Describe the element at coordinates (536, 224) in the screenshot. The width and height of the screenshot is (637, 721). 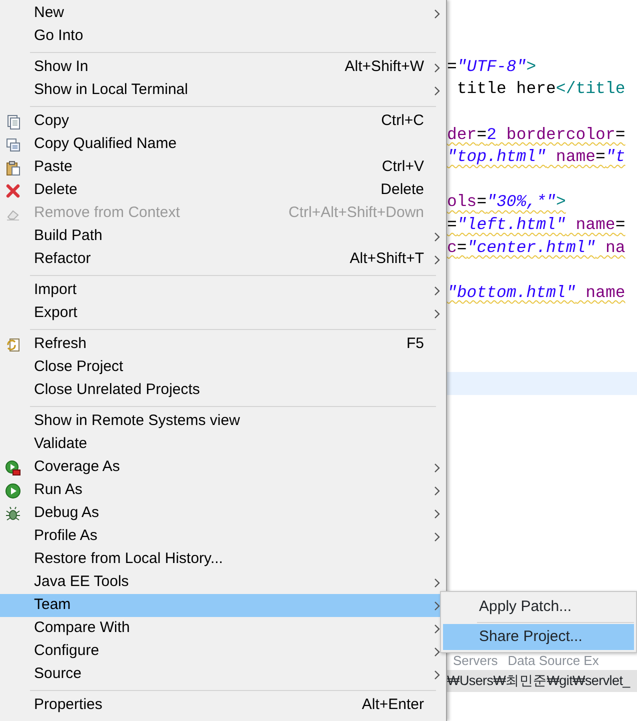
I see `code-line: ="left.html" name=` at that location.